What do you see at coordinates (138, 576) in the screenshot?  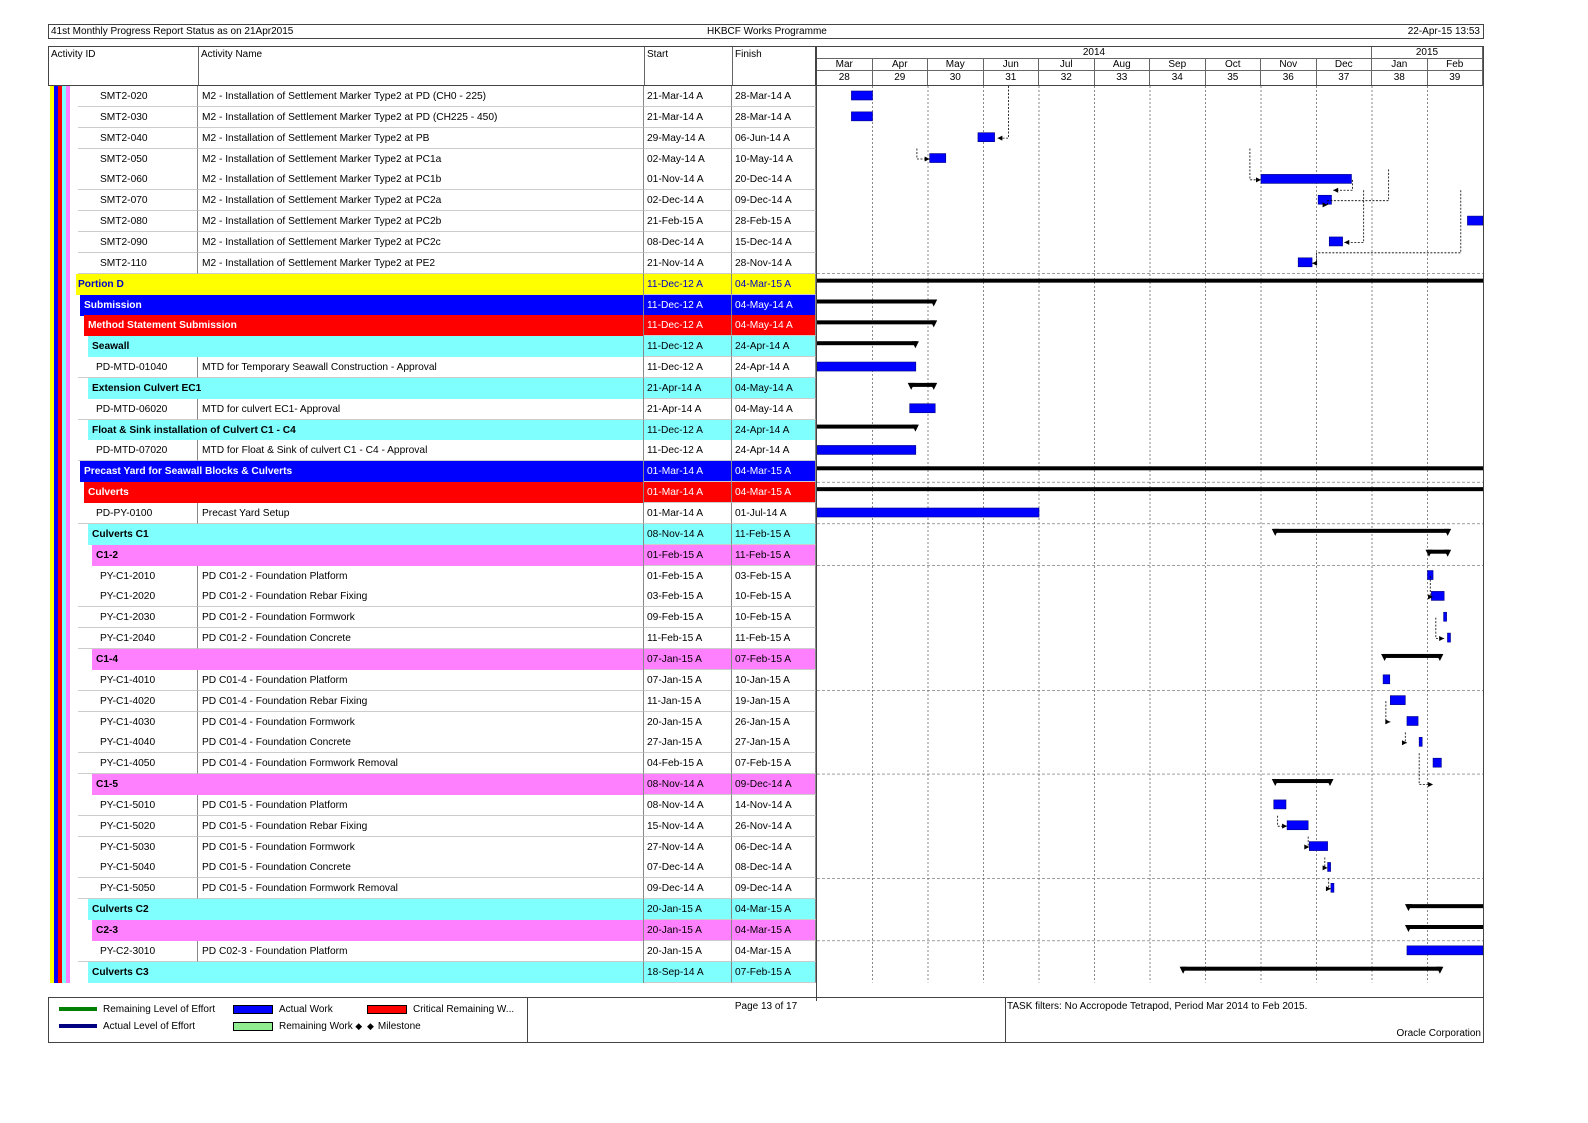 I see `activity-id: PY-C1-2010` at bounding box center [138, 576].